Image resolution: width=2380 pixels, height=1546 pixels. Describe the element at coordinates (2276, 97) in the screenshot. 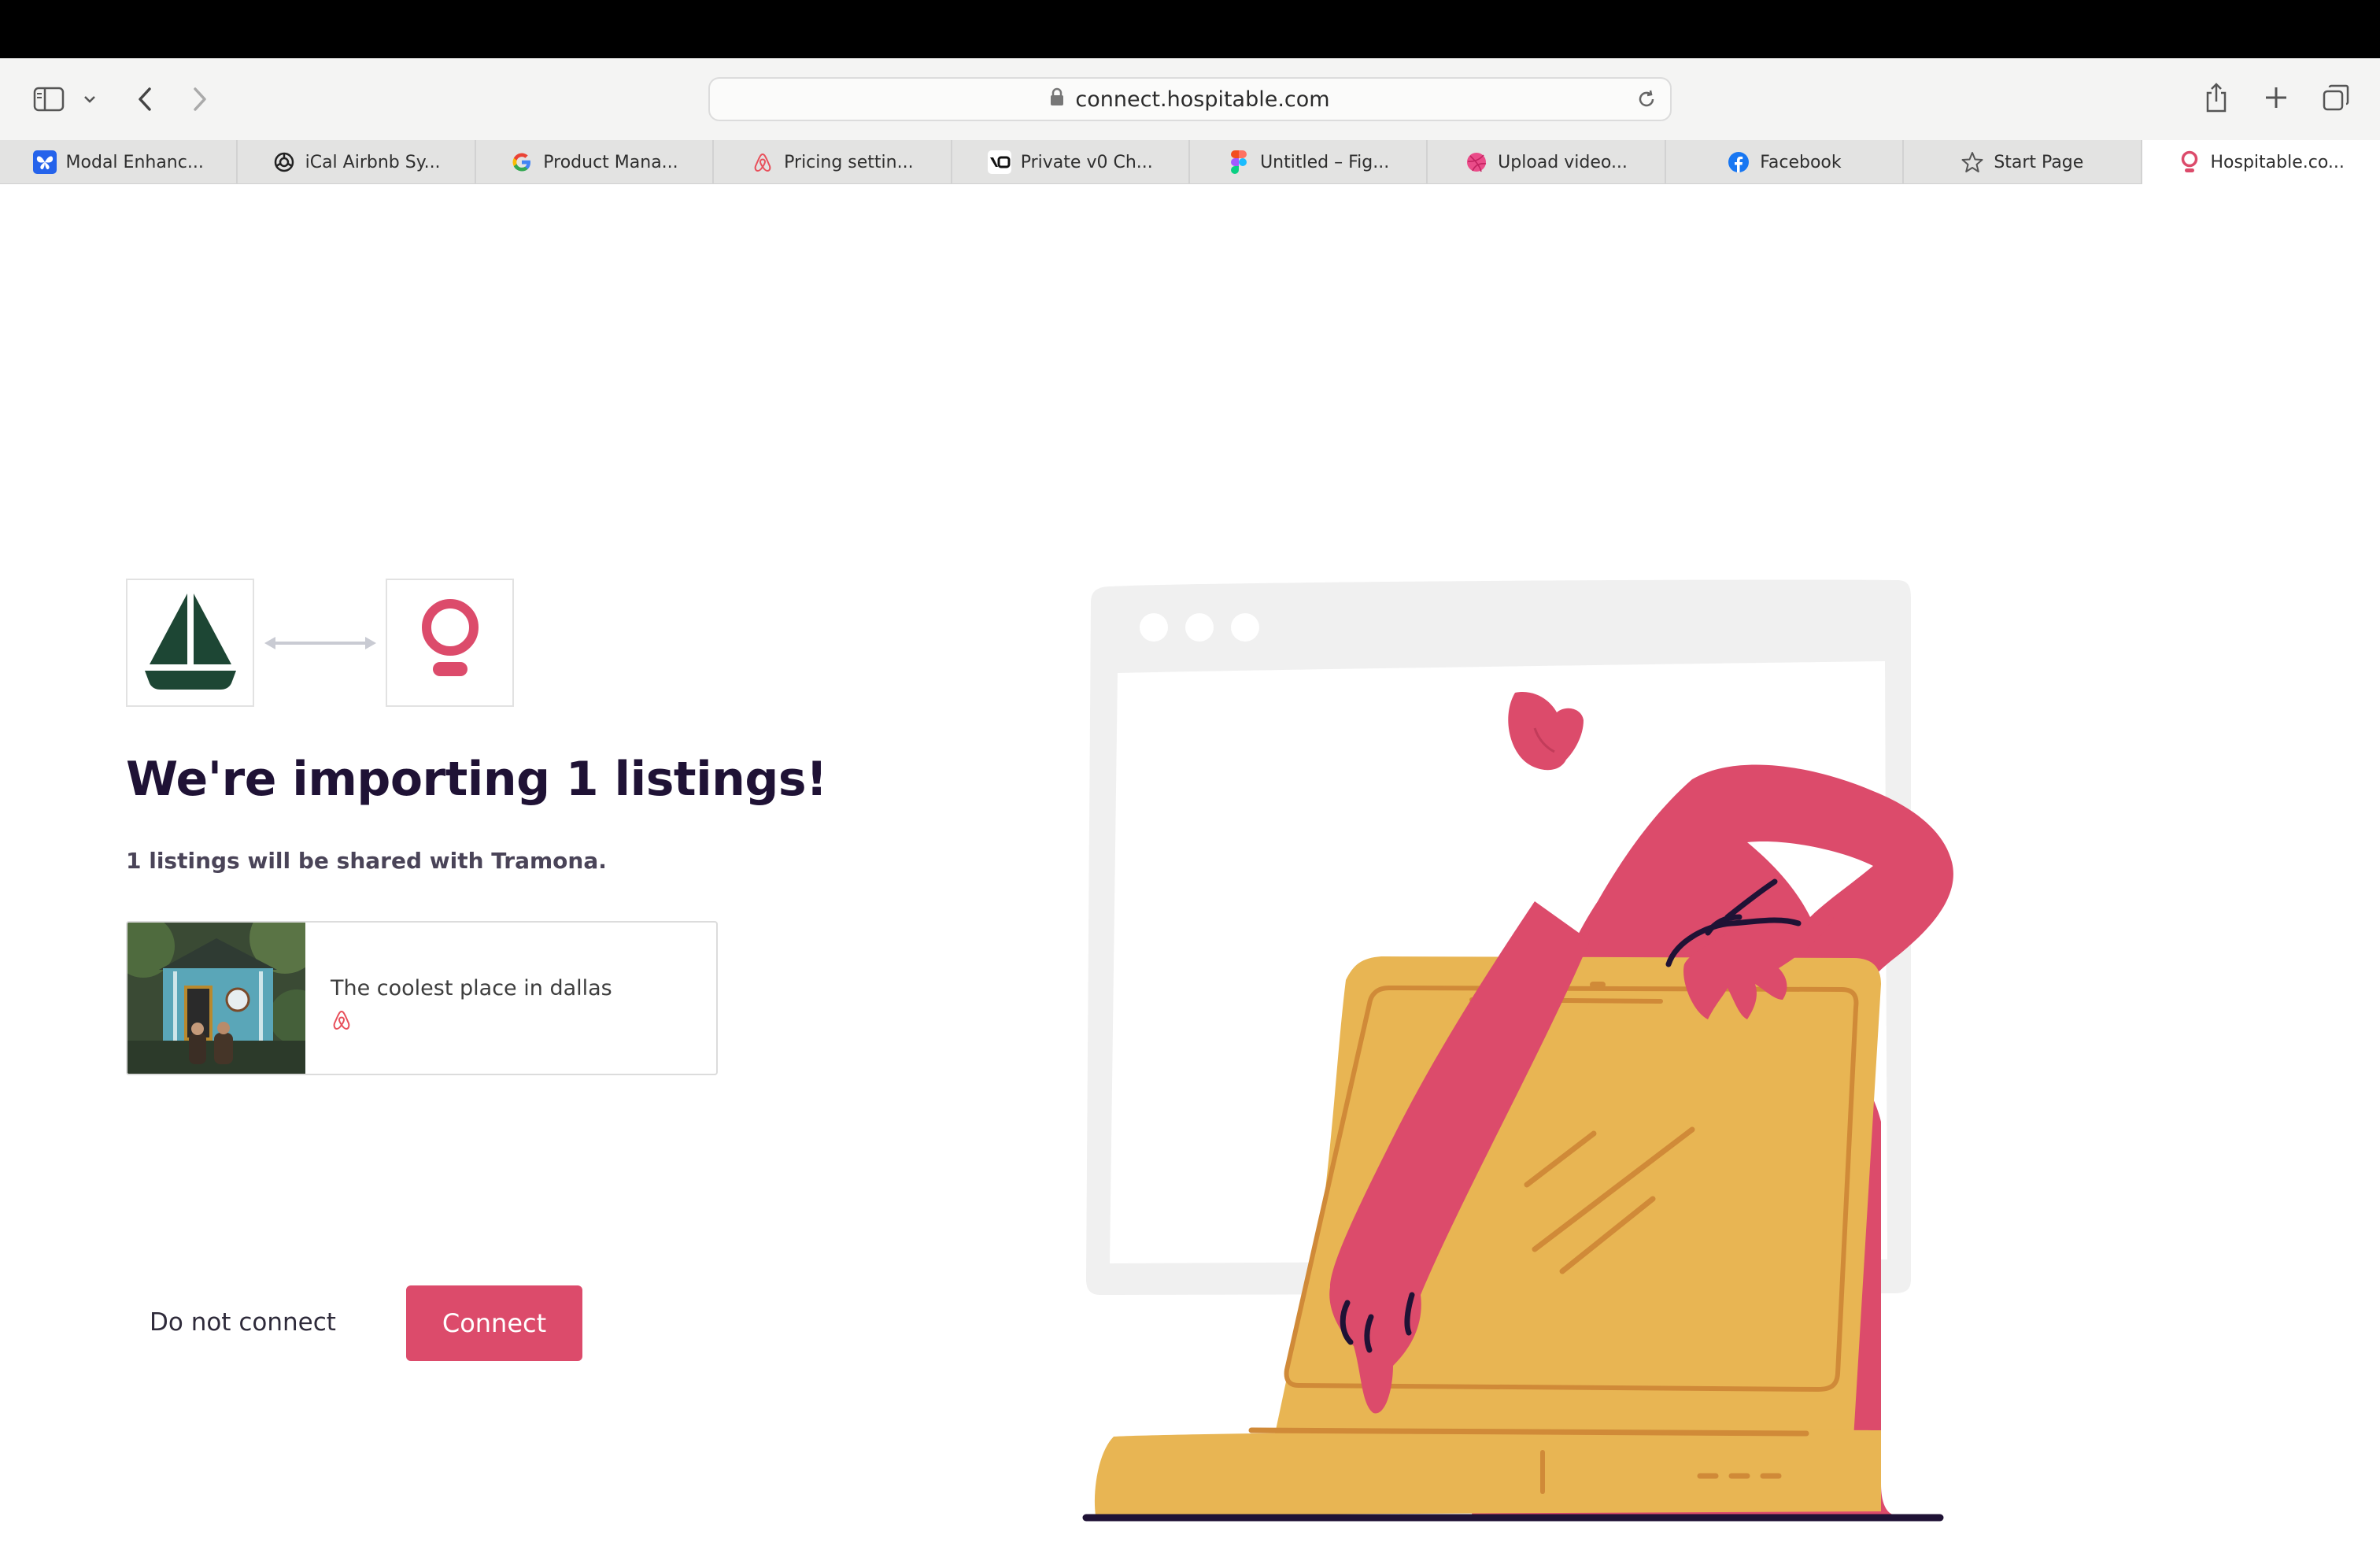

I see `new-tab-icon` at that location.